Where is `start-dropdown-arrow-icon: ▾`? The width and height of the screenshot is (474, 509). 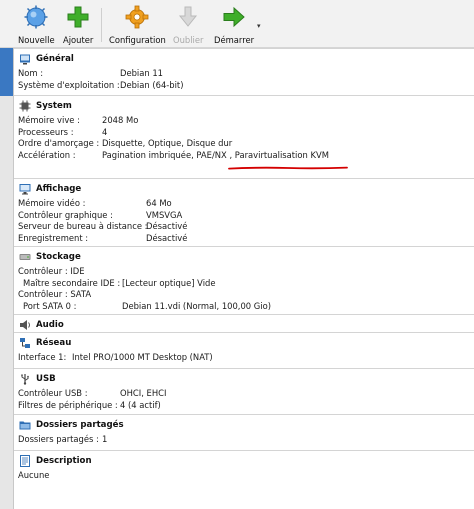 start-dropdown-arrow-icon: ▾ is located at coordinates (259, 26).